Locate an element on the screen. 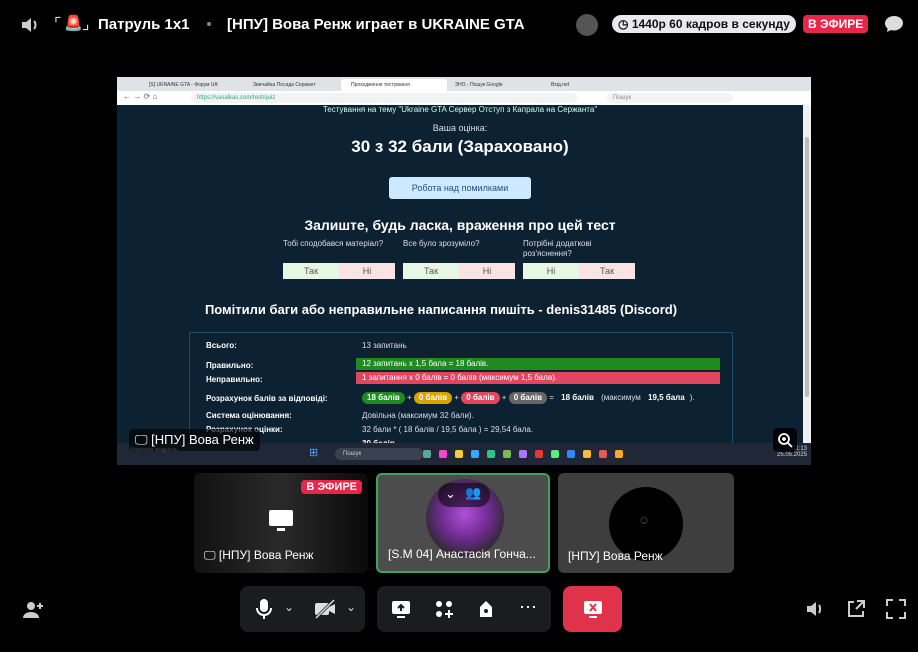 The image size is (918, 652). separator-dot is located at coordinates (209, 24).